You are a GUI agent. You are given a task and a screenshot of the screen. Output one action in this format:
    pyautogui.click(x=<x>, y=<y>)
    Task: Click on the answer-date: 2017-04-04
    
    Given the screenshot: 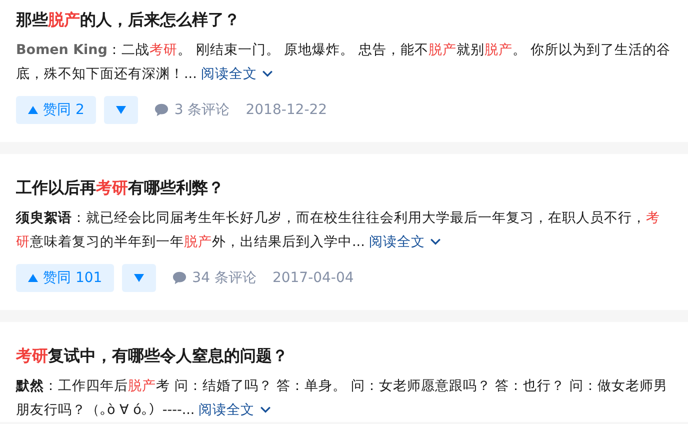 What is the action you would take?
    pyautogui.click(x=313, y=278)
    